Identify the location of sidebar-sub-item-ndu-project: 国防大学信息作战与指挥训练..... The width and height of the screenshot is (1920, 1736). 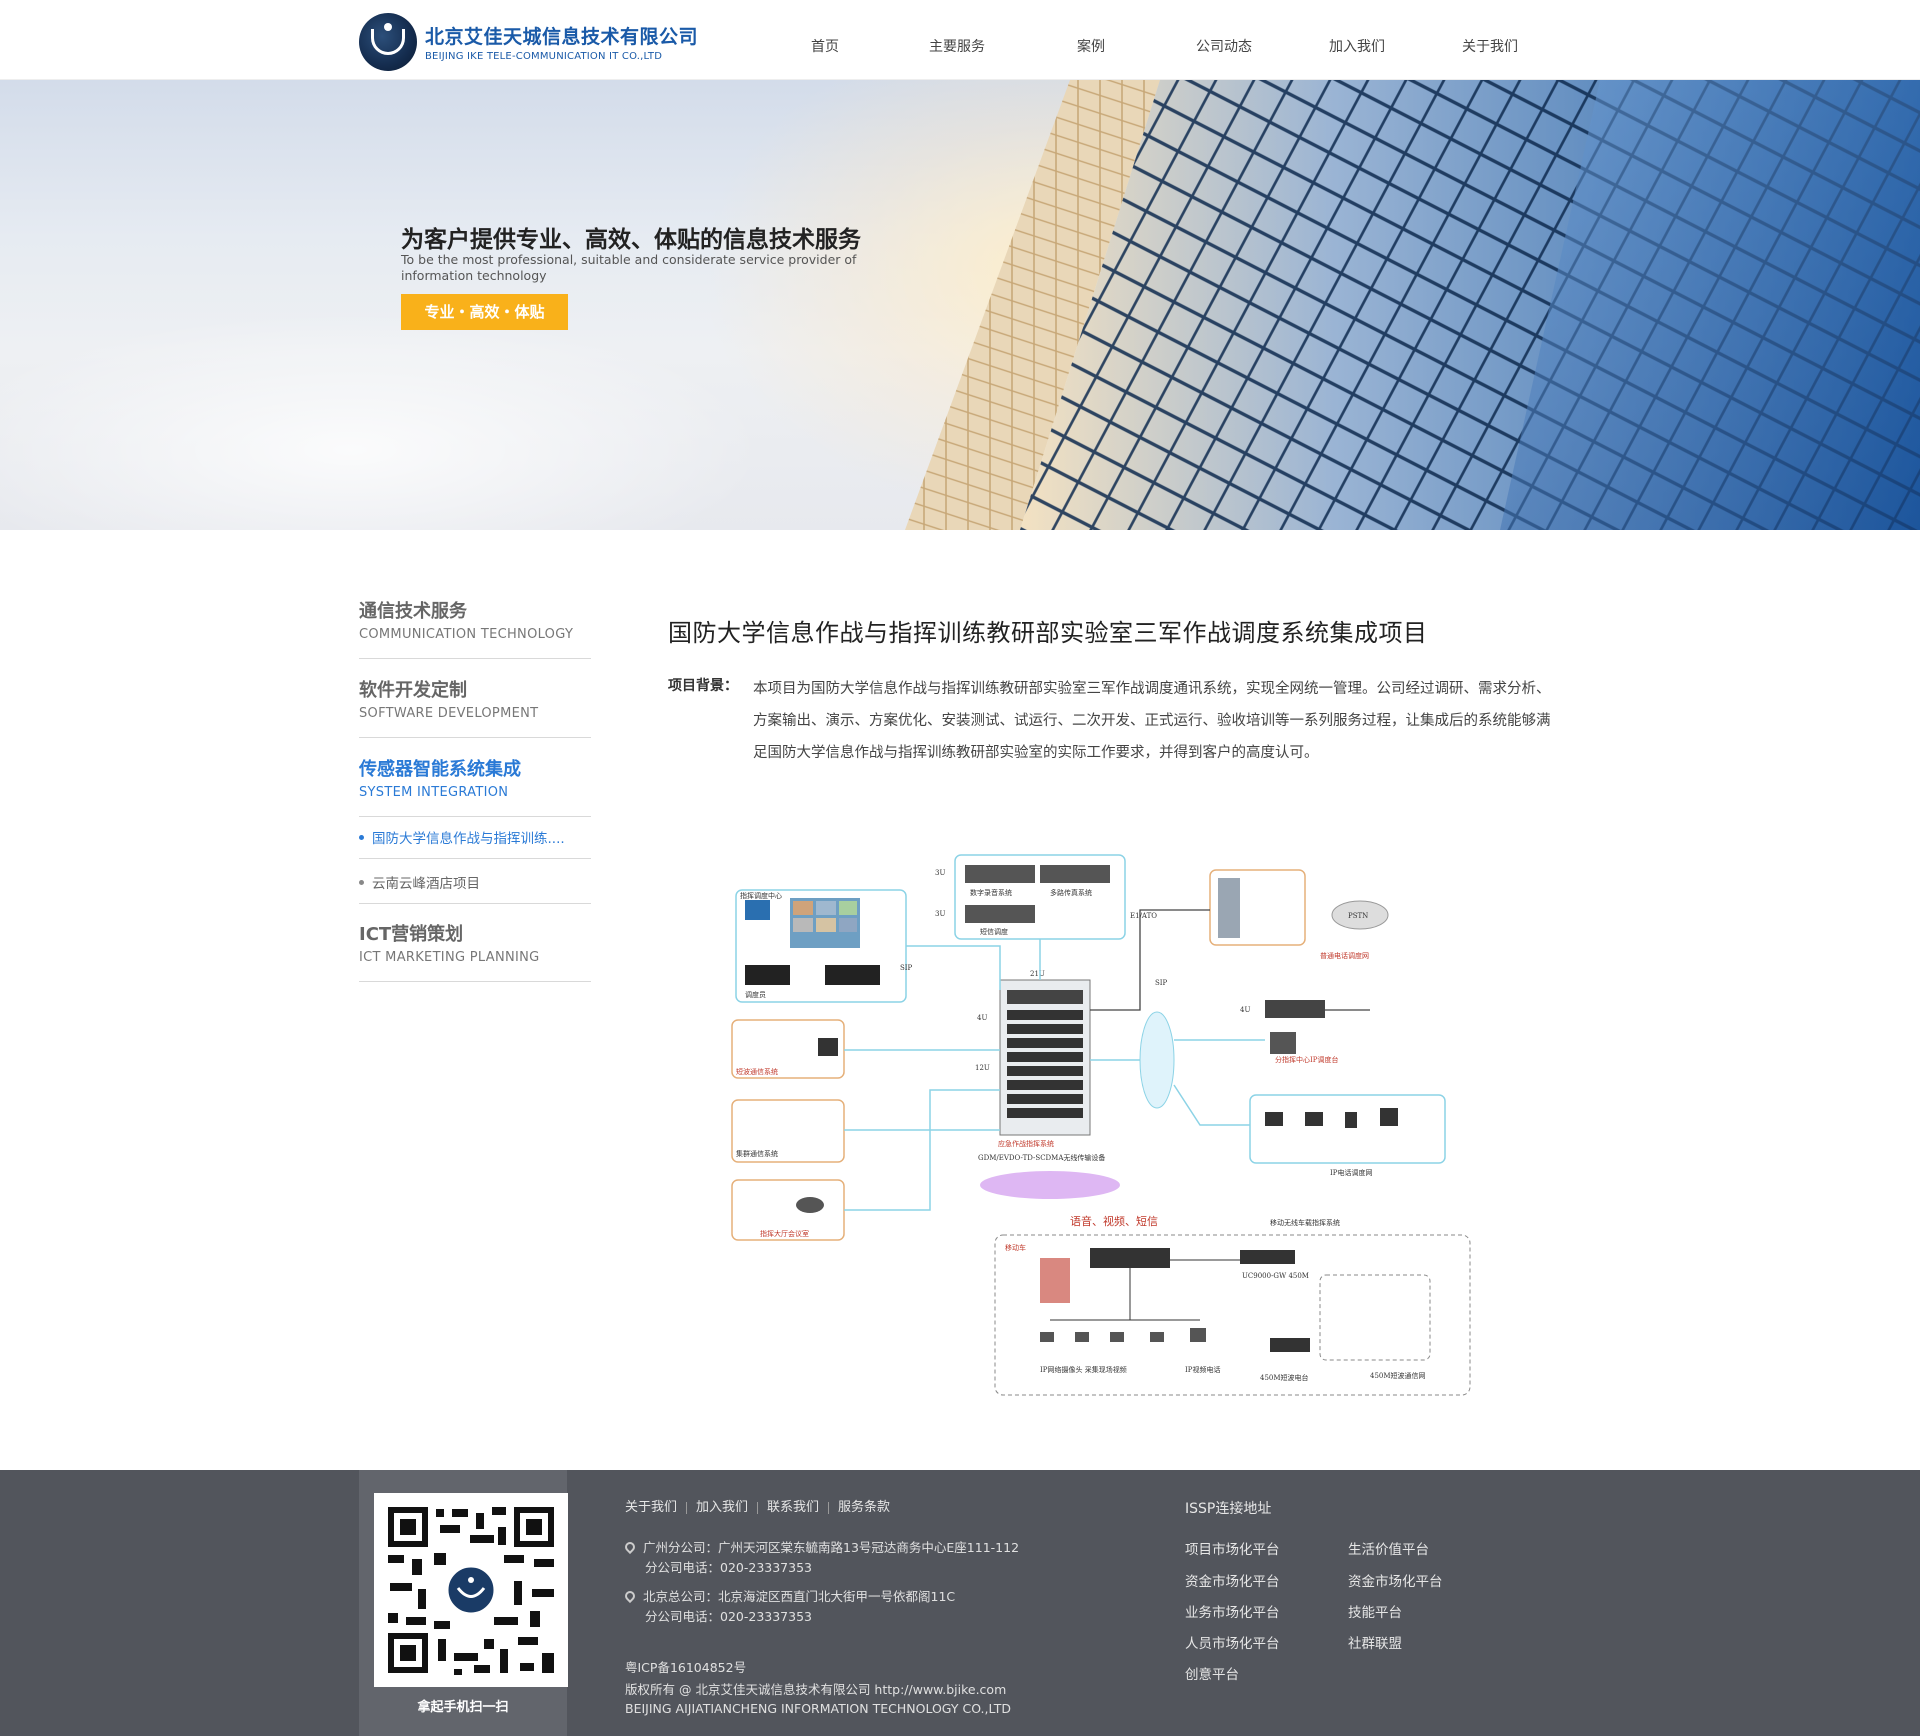
(475, 843).